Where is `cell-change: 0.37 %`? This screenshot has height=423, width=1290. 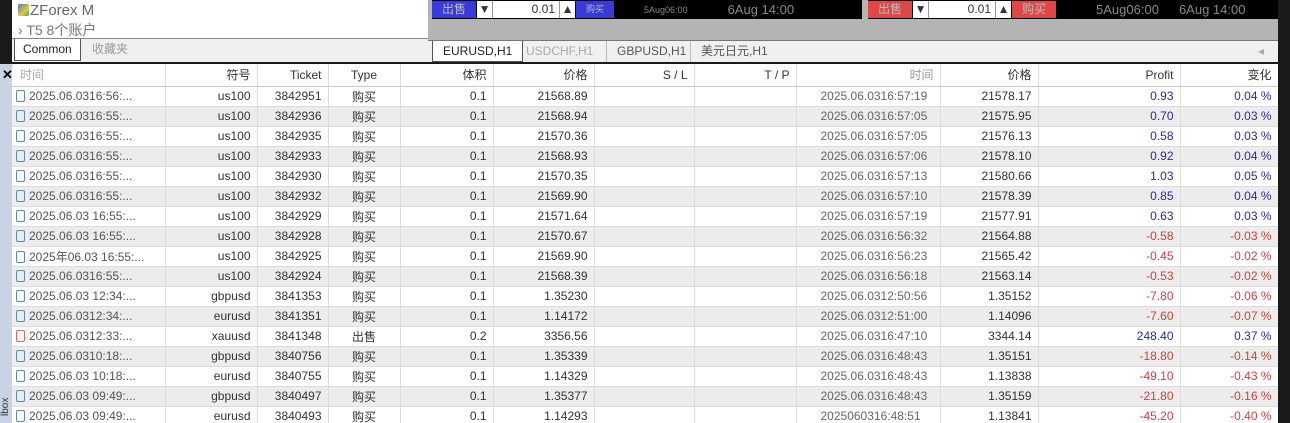 cell-change: 0.37 % is located at coordinates (1229, 336).